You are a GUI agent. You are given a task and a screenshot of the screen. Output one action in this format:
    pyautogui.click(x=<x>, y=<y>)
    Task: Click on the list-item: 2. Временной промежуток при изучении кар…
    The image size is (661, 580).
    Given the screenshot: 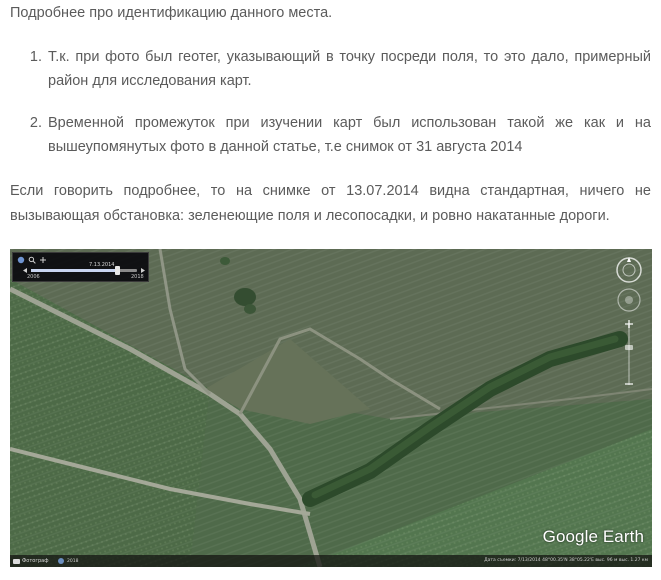 What is the action you would take?
    pyautogui.click(x=330, y=135)
    